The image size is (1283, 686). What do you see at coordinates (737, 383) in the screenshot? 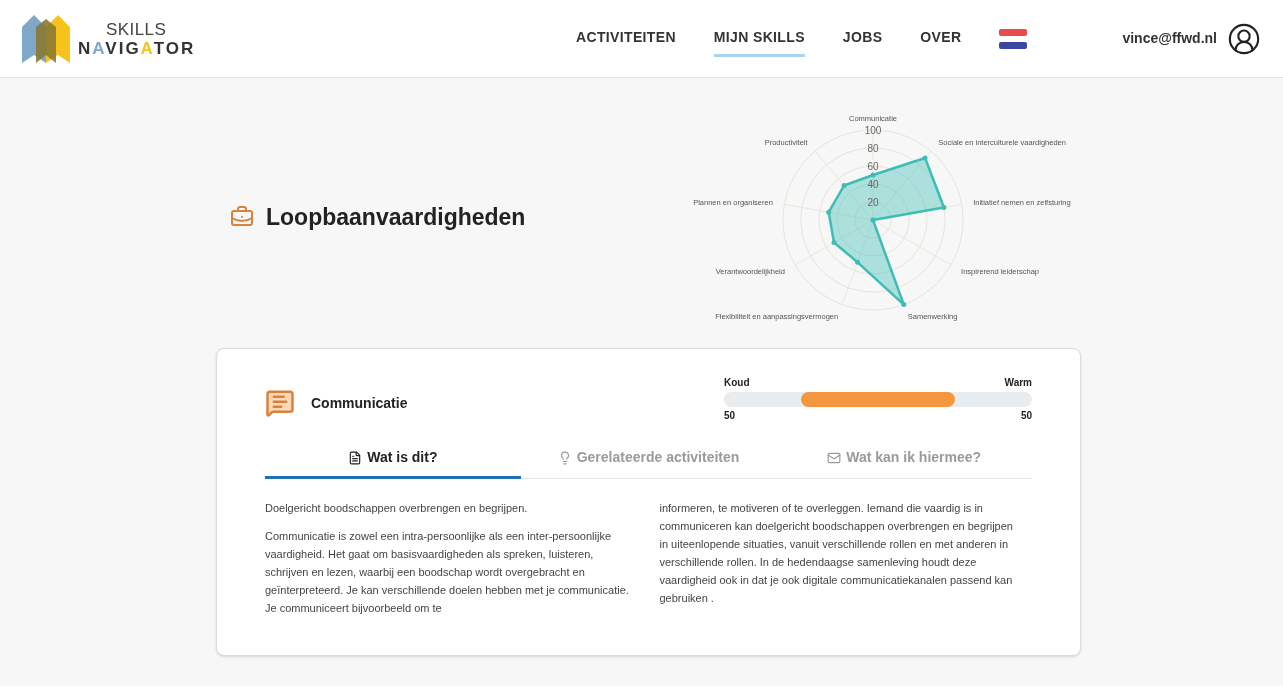
I see `scale-left-label: Koud` at bounding box center [737, 383].